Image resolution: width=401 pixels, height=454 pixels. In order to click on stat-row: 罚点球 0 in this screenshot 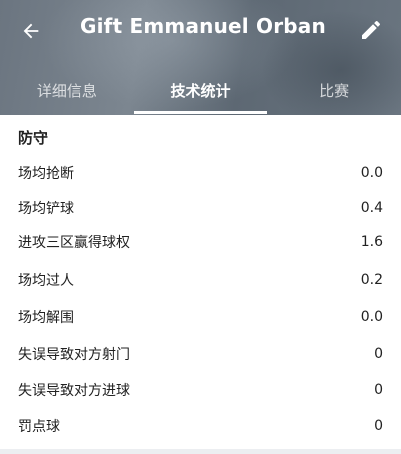, I will do `click(200, 426)`.